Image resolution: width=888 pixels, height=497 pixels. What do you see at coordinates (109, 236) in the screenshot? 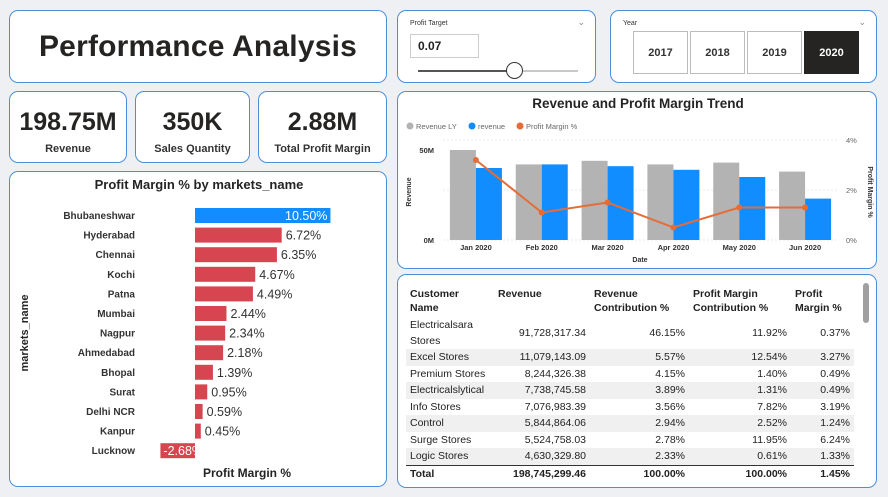
I see `market-label: Hyderabad` at bounding box center [109, 236].